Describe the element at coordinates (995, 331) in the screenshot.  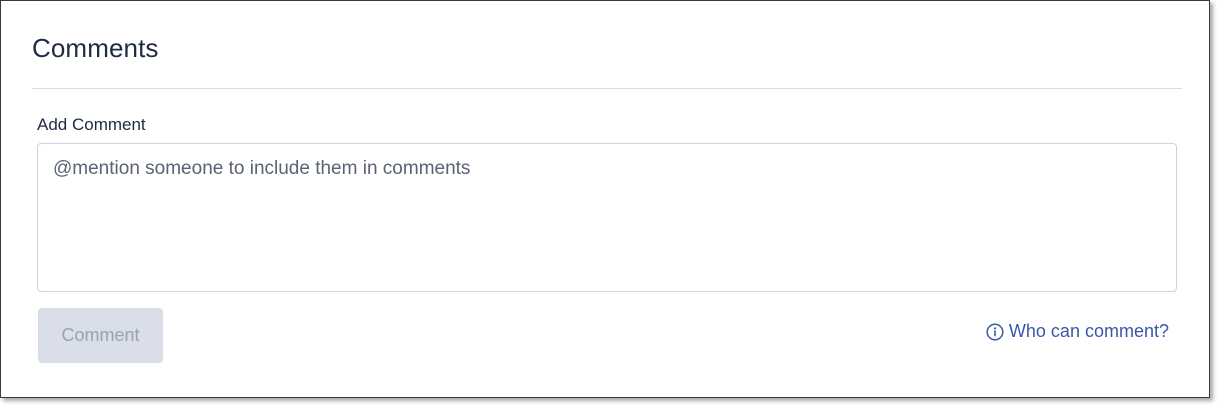
I see `info-icon` at that location.